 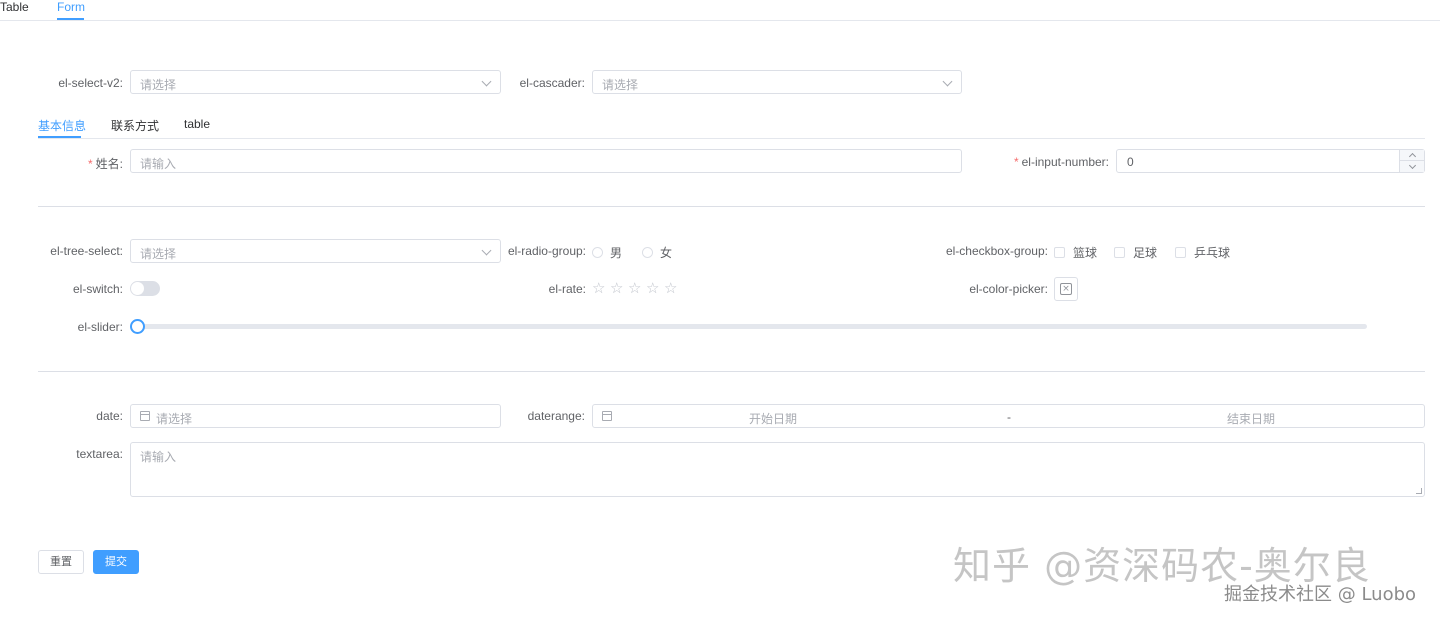 What do you see at coordinates (1008, 289) in the screenshot?
I see `color-picker-label: el-color-picker:` at bounding box center [1008, 289].